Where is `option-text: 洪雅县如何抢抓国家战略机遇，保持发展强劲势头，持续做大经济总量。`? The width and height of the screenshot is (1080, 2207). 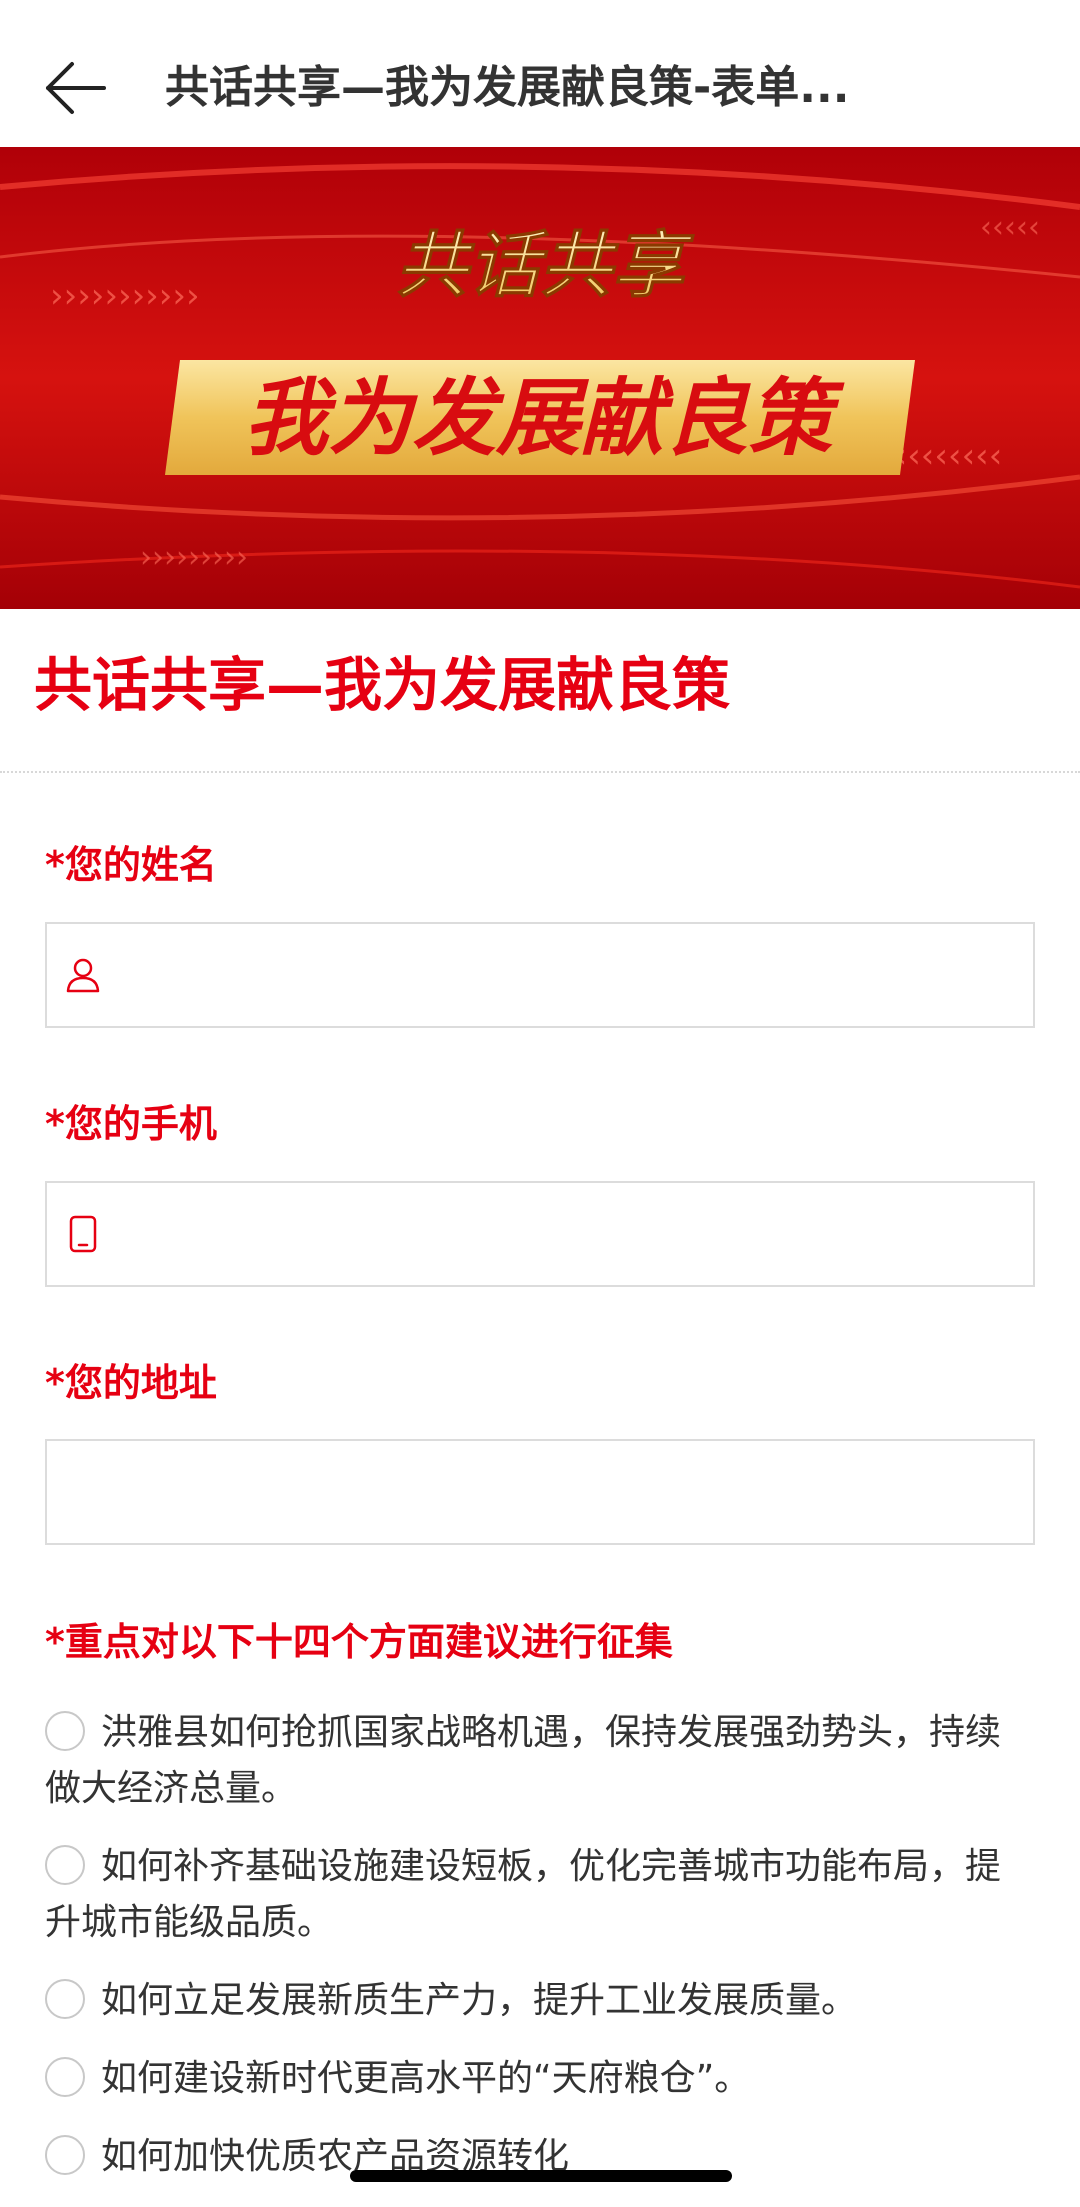 option-text: 洪雅县如何抢抓国家战略机遇，保持发展强劲势头，持续做大经济总量。 is located at coordinates (523, 1760).